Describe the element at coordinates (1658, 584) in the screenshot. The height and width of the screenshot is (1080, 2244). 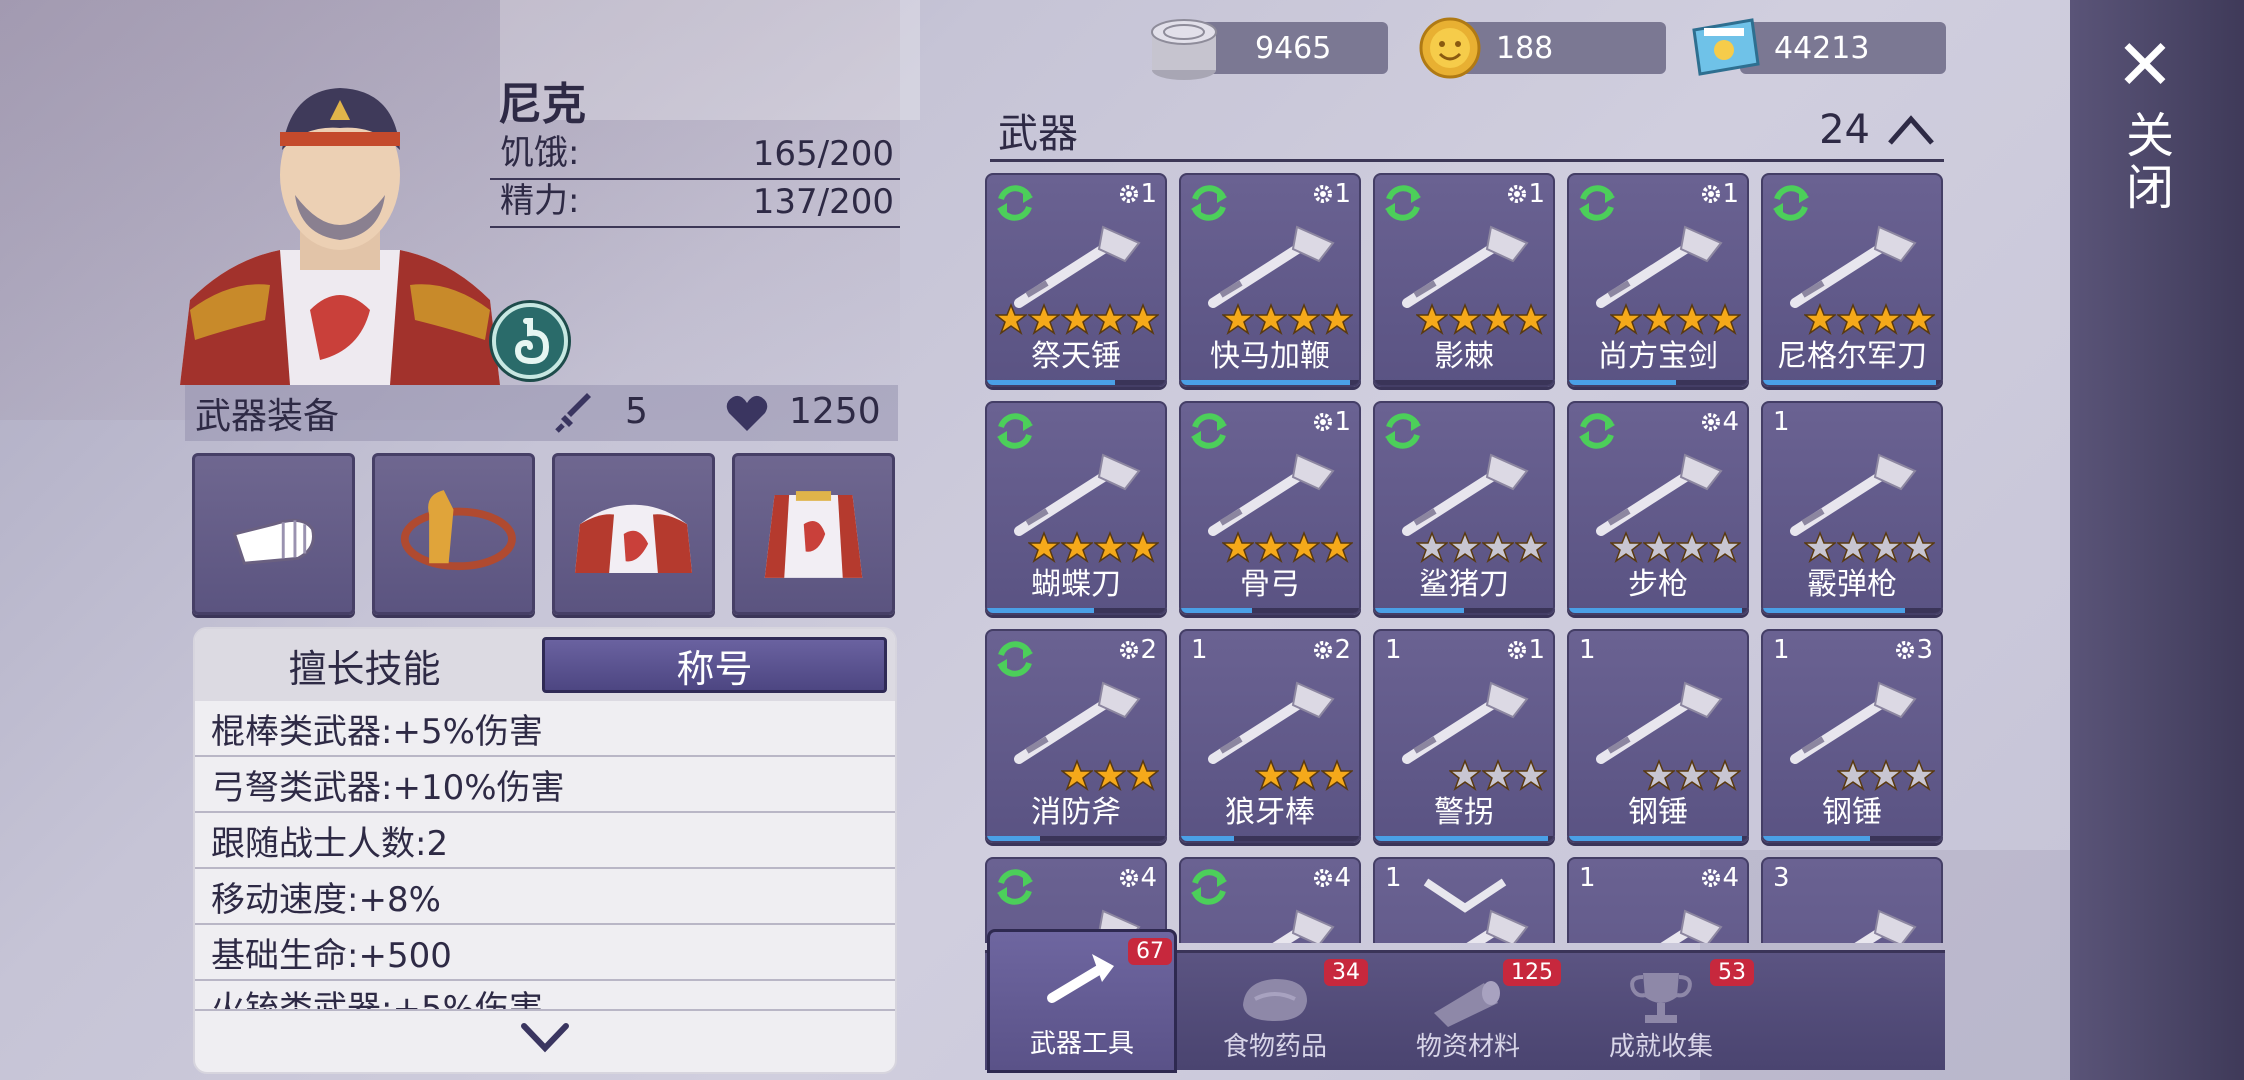
I see `weapon-name: 步枪` at that location.